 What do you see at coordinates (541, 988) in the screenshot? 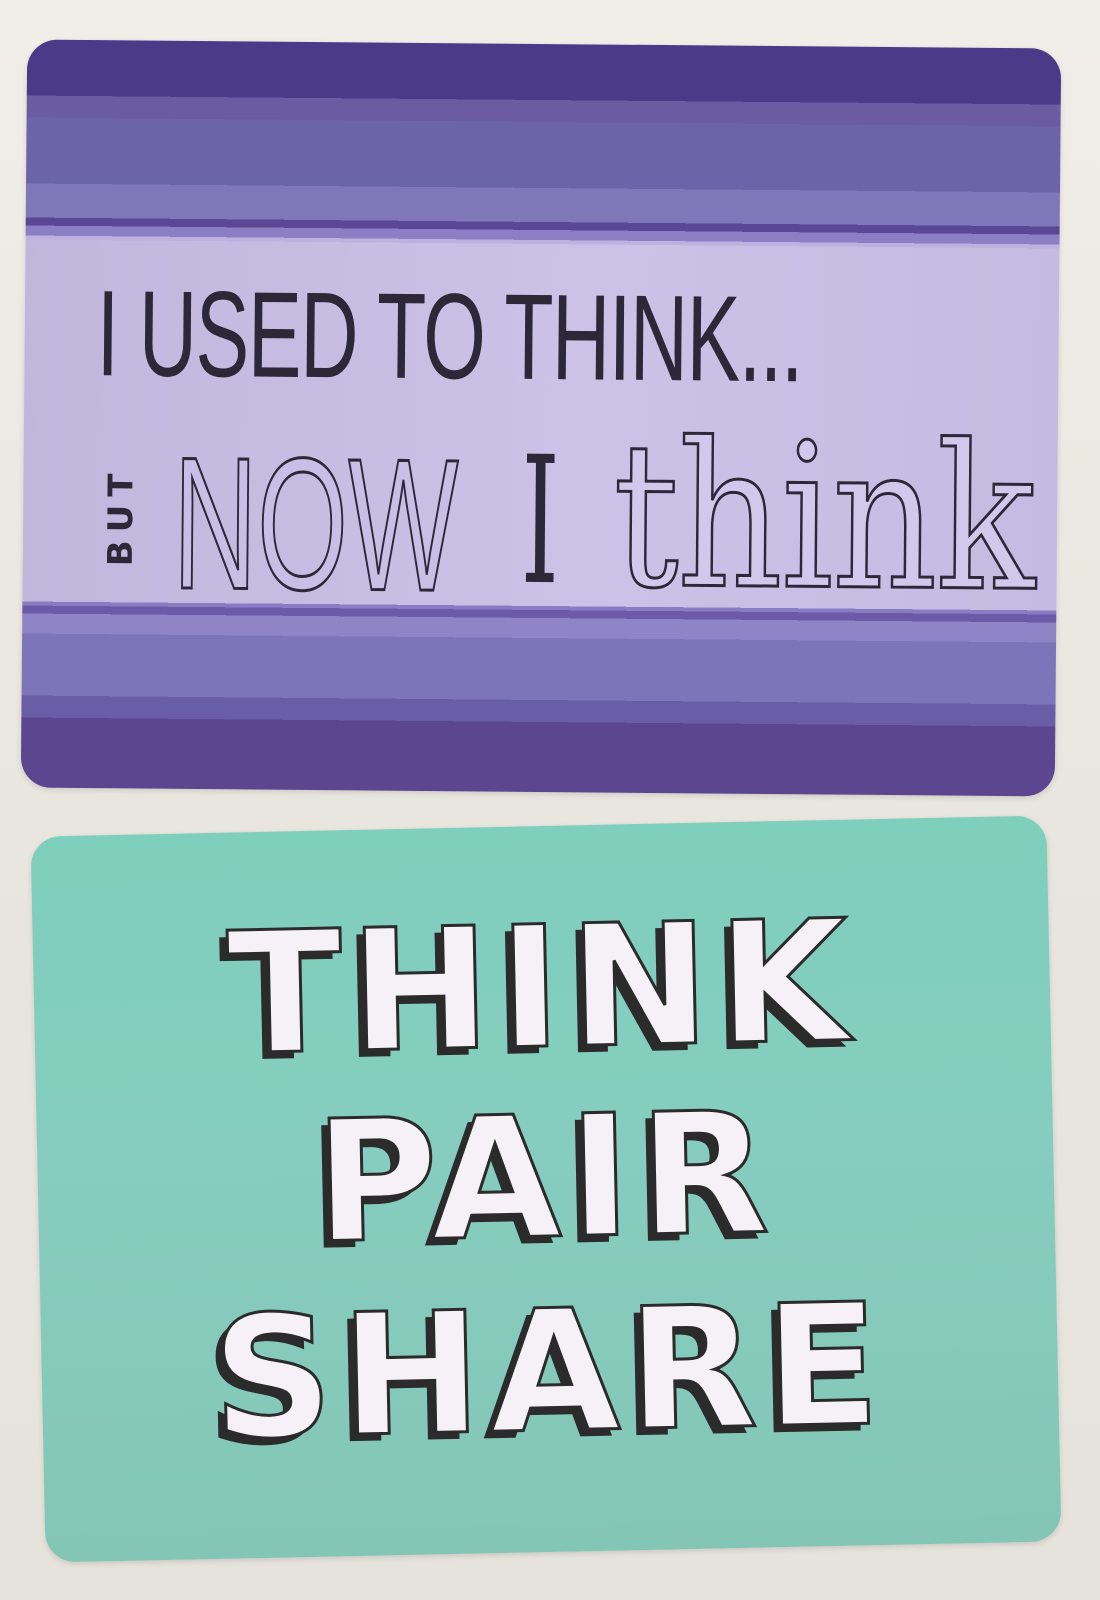
I see `think-word: THINK` at bounding box center [541, 988].